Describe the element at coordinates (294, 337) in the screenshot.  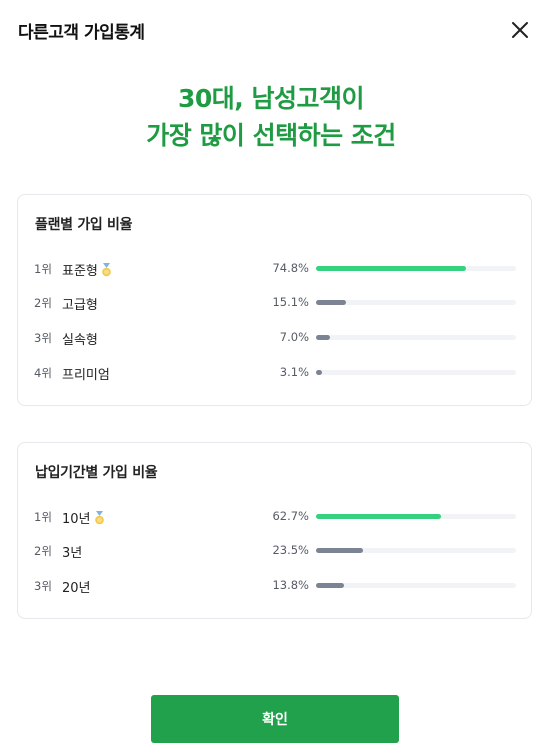
I see `percent-value: 7.0%` at that location.